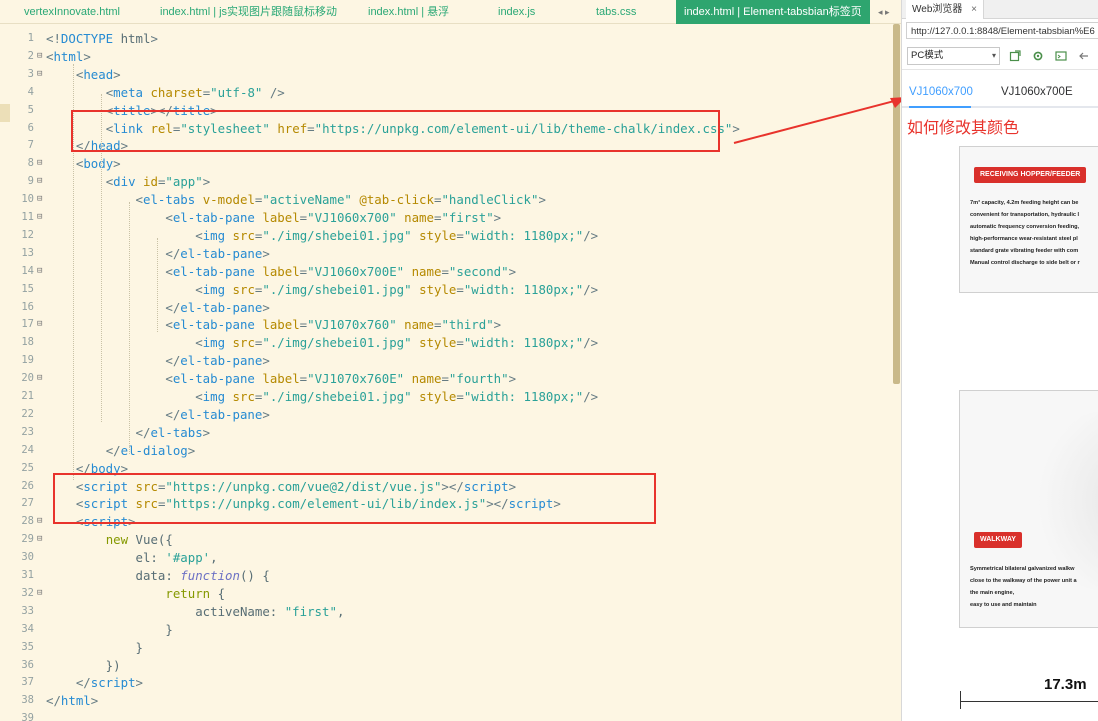  Describe the element at coordinates (214, 343) in the screenshot. I see `code-token: img` at that location.